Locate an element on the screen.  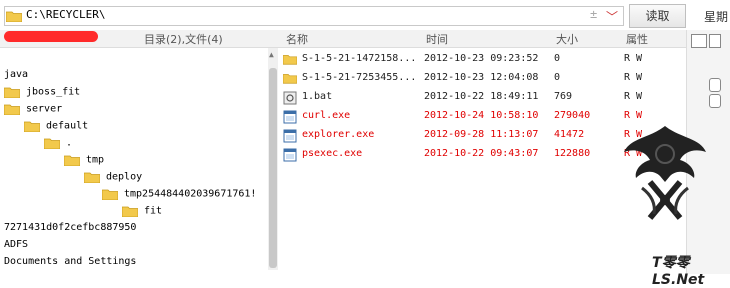
tree-item: Documents and Settings is located at coordinates (70, 262).